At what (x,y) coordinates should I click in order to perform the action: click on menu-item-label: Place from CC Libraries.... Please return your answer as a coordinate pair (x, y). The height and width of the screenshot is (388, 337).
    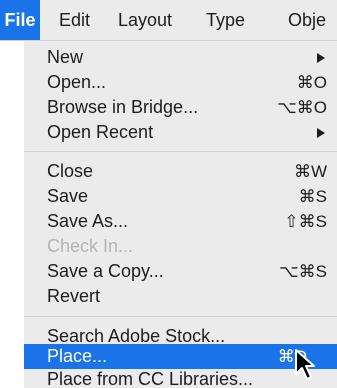
    Looking at the image, I should click on (150, 378).